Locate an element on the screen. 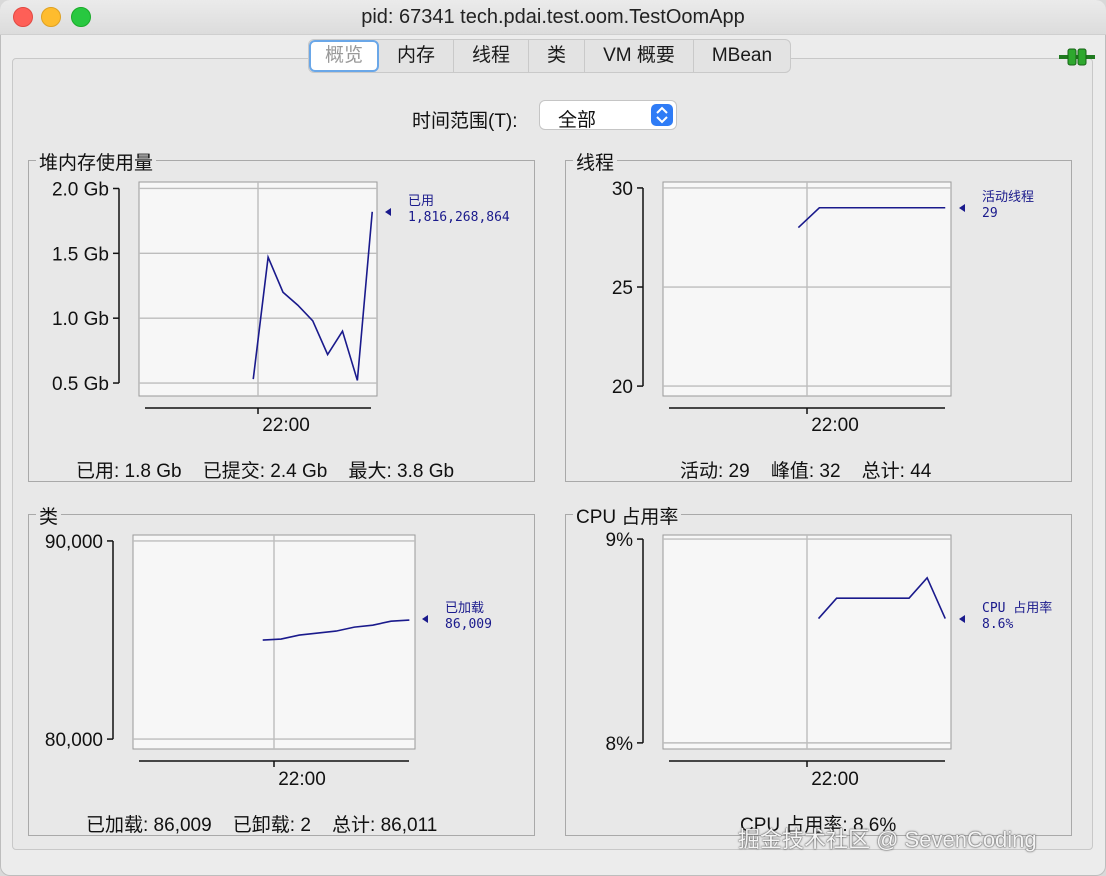  cpu-usage-chart: 8% 9% 22:00 CPU 占用率8.6% is located at coordinates (829, 660).